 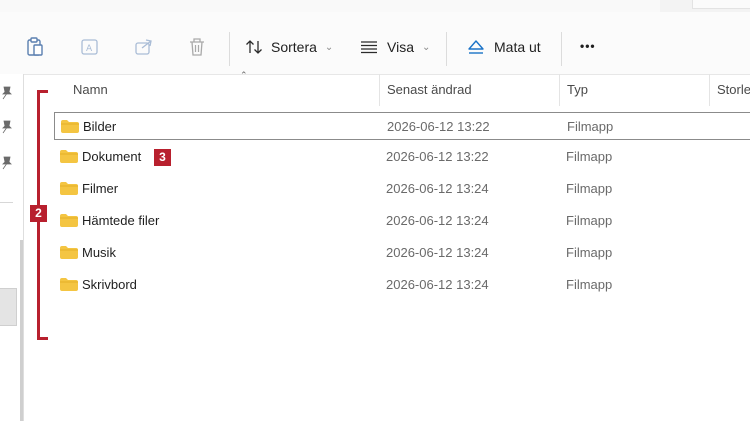 What do you see at coordinates (375, 6) in the screenshot?
I see `title-strip` at bounding box center [375, 6].